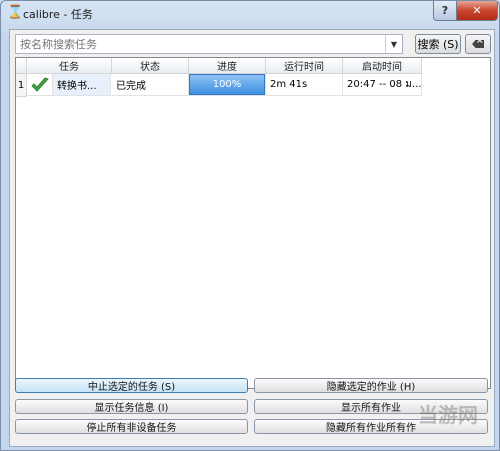 This screenshot has width=500, height=451. I want to click on cell-progress: 100%, so click(227, 85).